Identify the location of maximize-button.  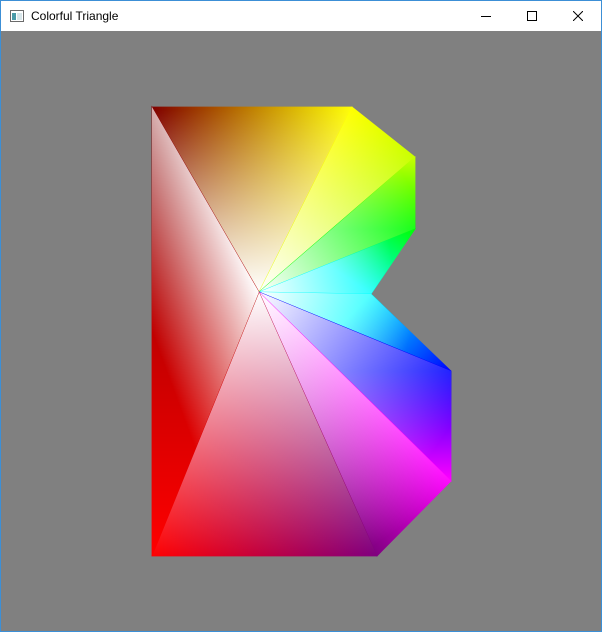
(532, 16).